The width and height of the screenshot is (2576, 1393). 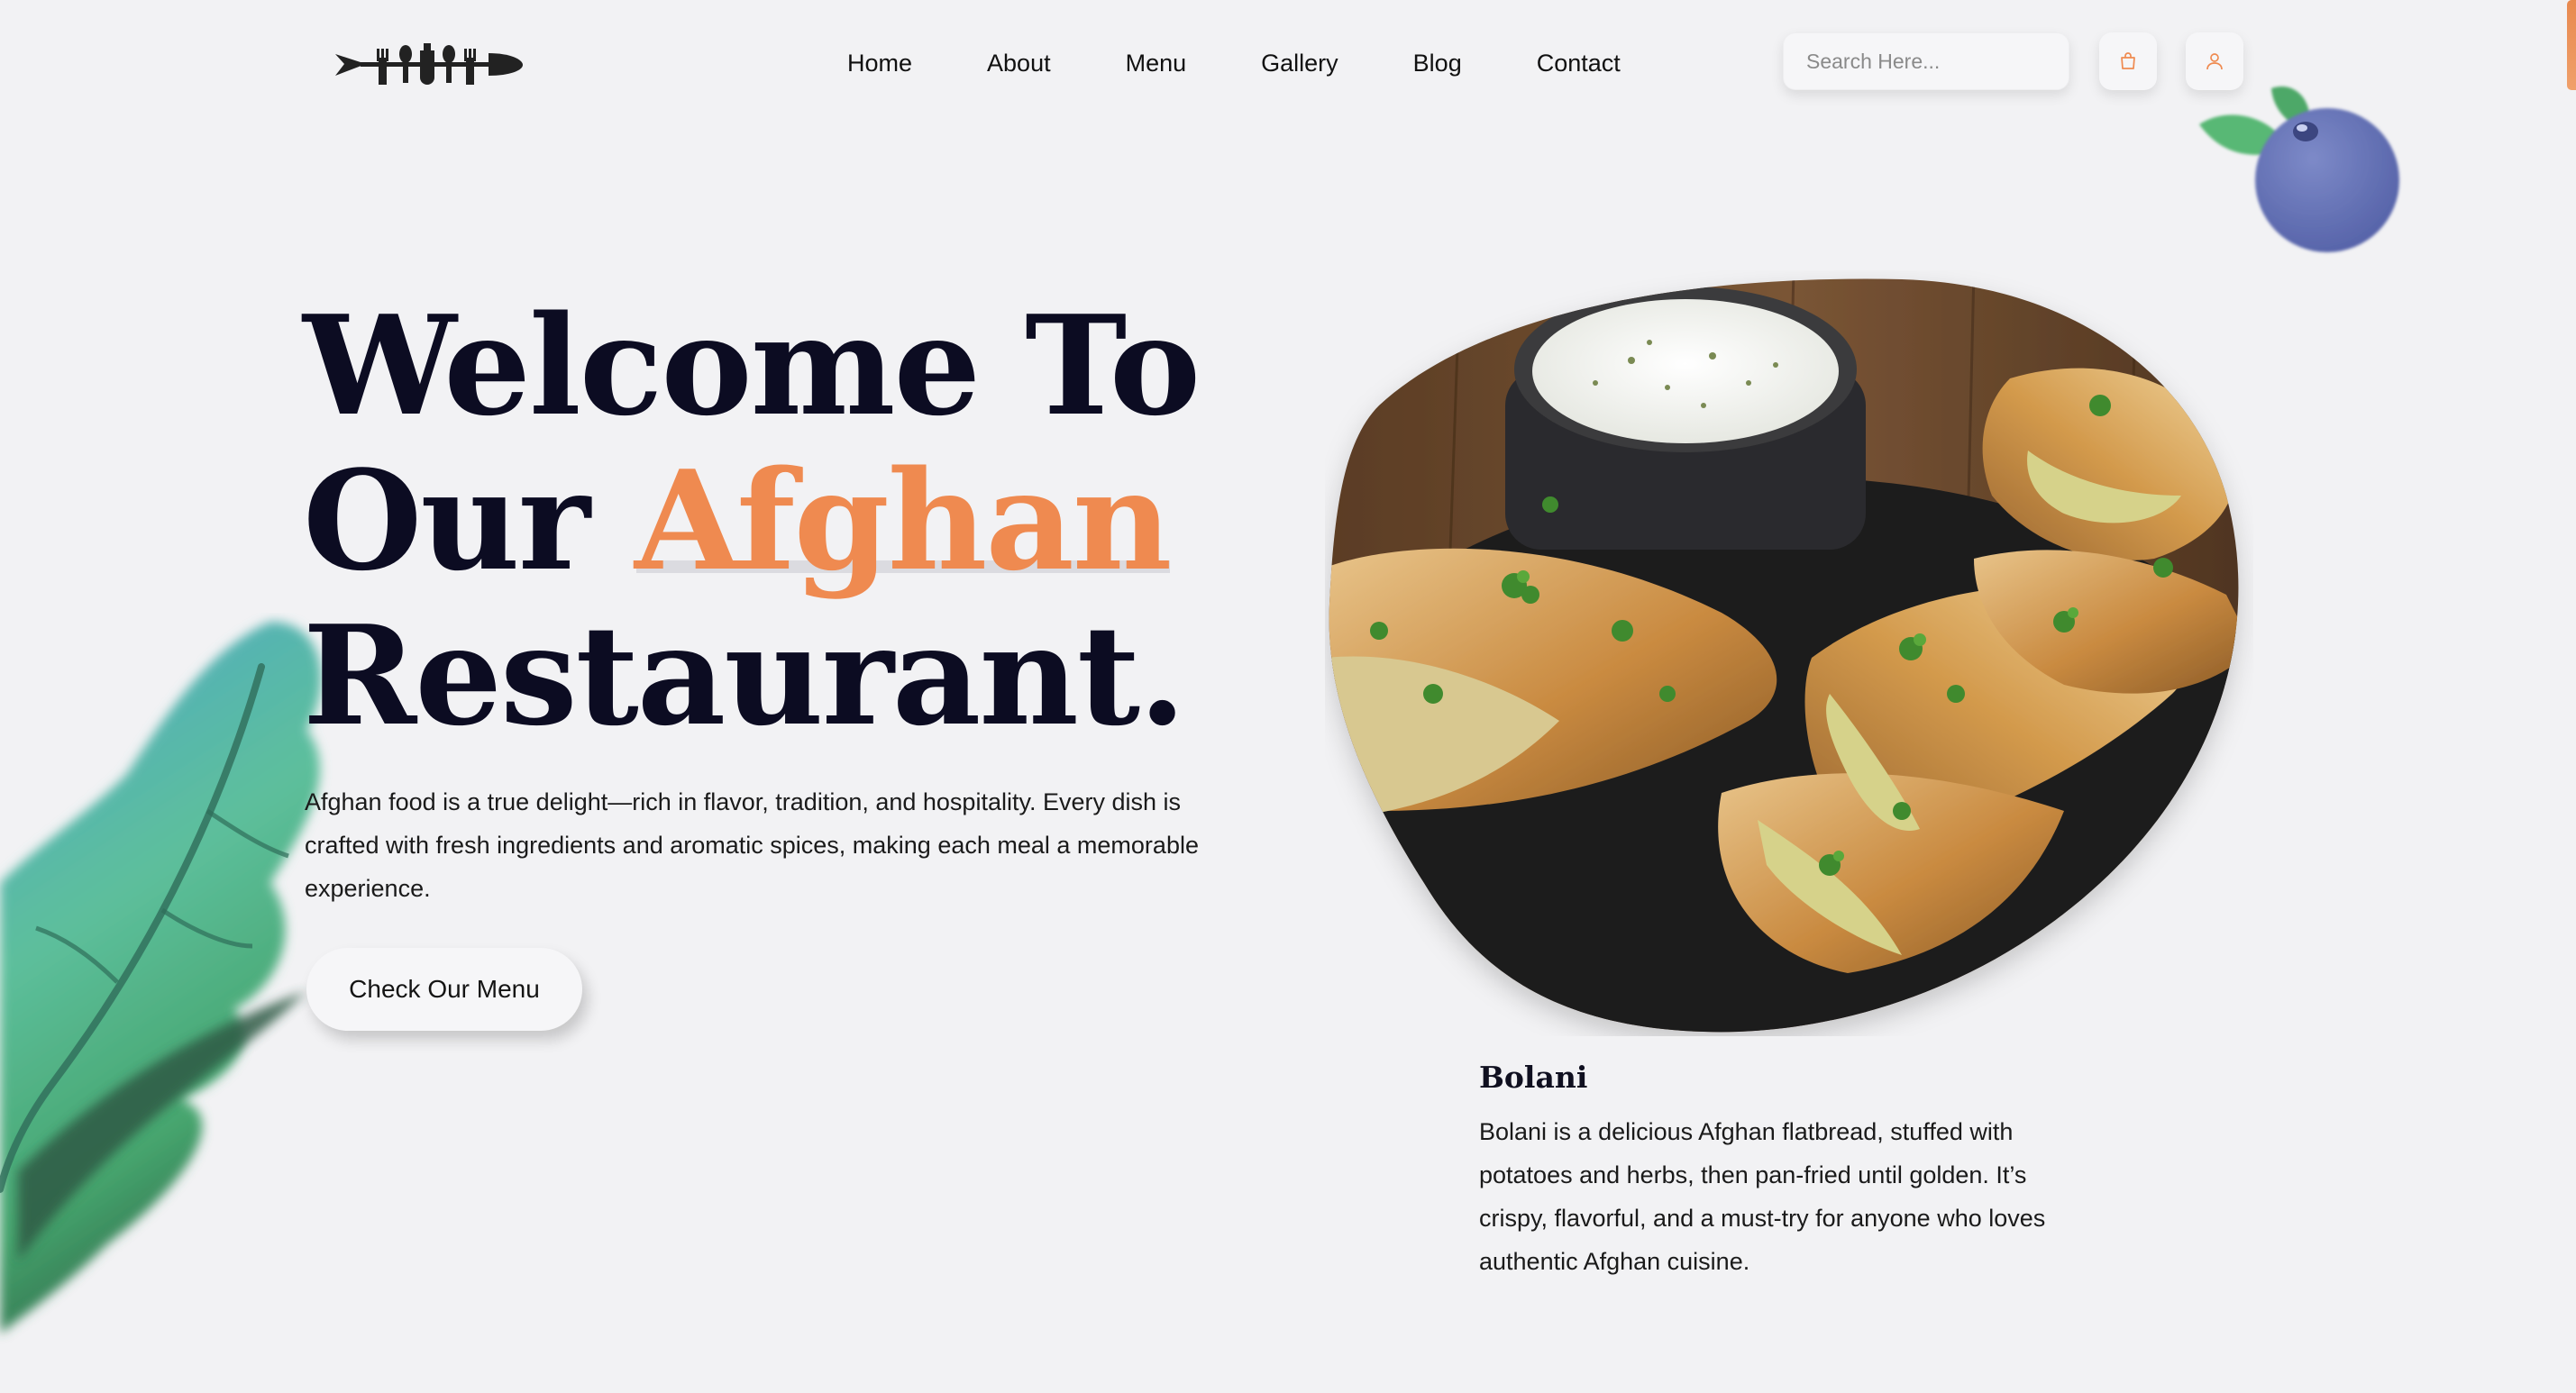 I want to click on check-menu-button: Check Our Menu, so click(x=444, y=990).